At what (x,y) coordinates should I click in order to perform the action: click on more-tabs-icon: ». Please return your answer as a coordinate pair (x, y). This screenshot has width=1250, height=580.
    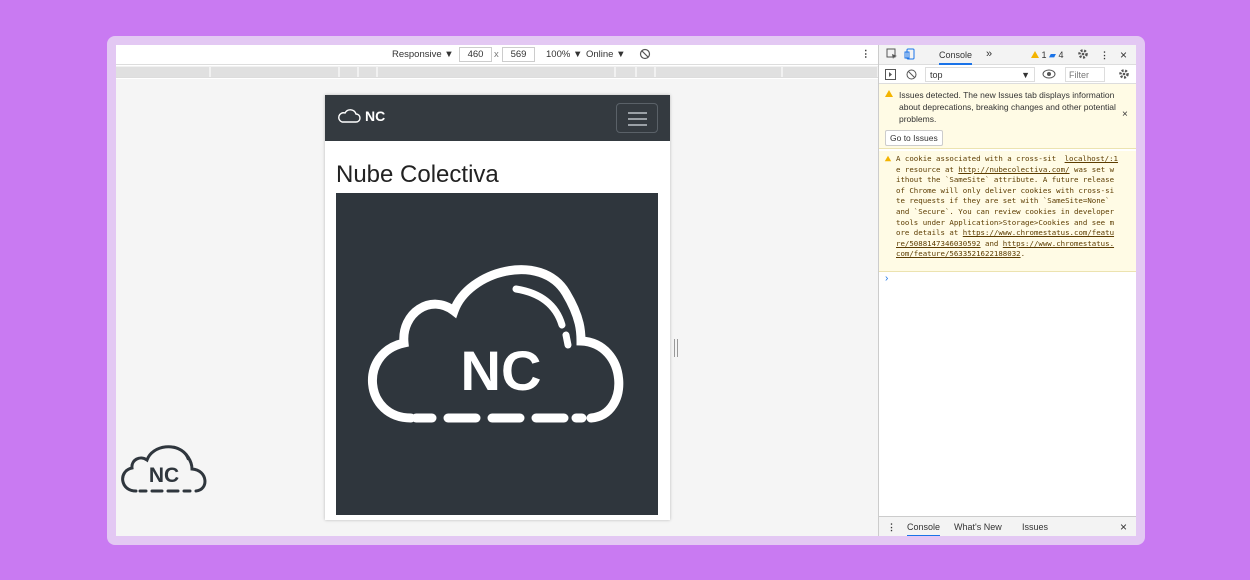
    Looking at the image, I should click on (989, 54).